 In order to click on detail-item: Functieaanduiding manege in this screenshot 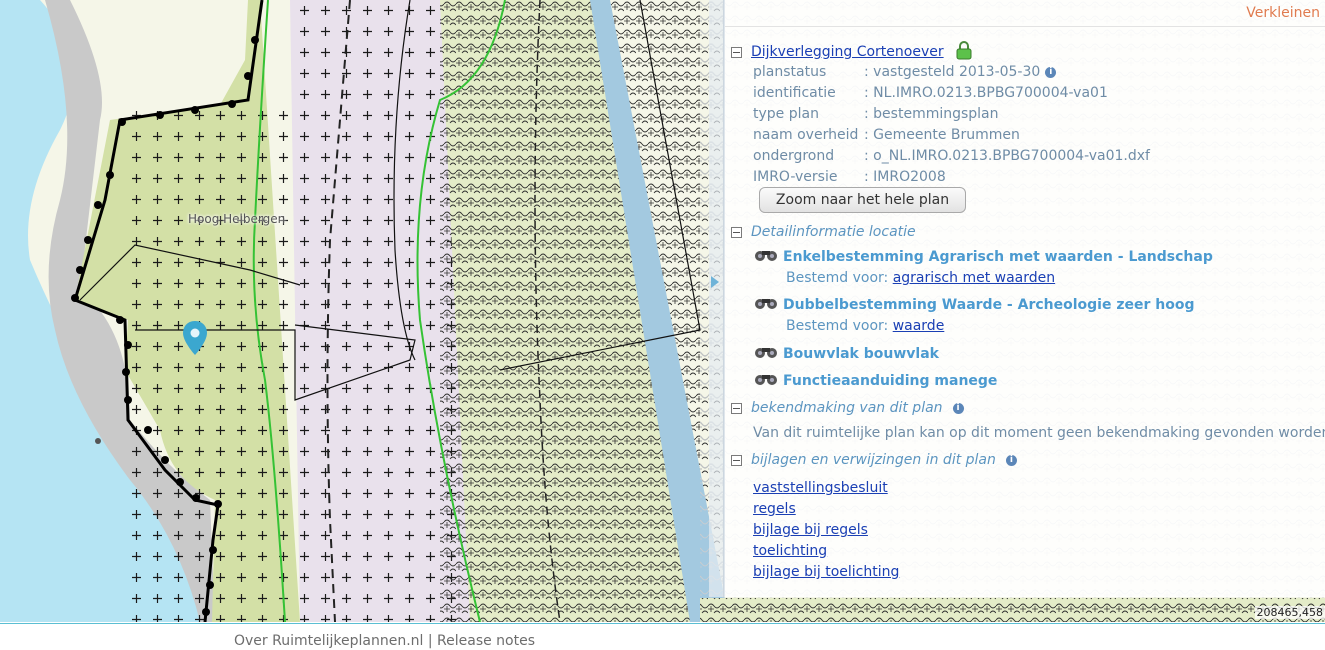, I will do `click(875, 380)`.